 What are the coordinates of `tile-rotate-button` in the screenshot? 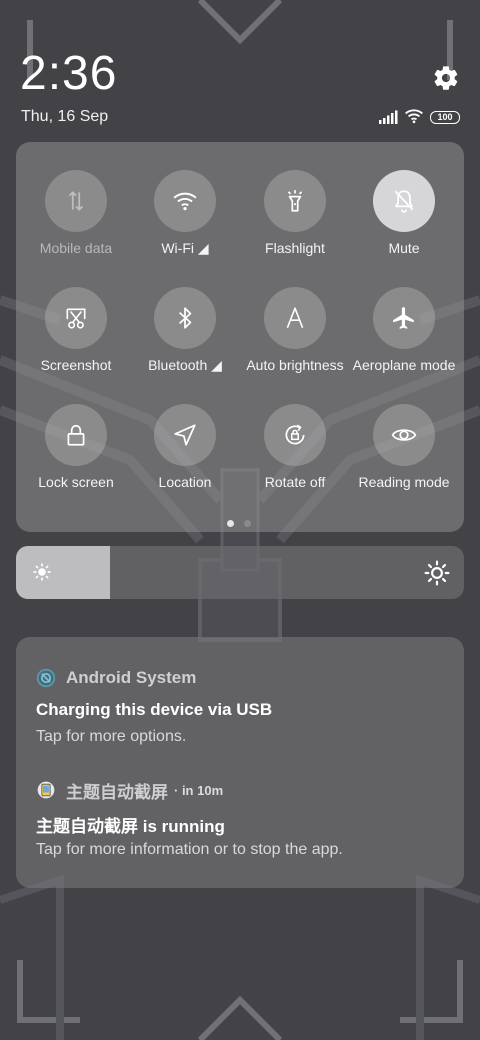 It's located at (295, 435).